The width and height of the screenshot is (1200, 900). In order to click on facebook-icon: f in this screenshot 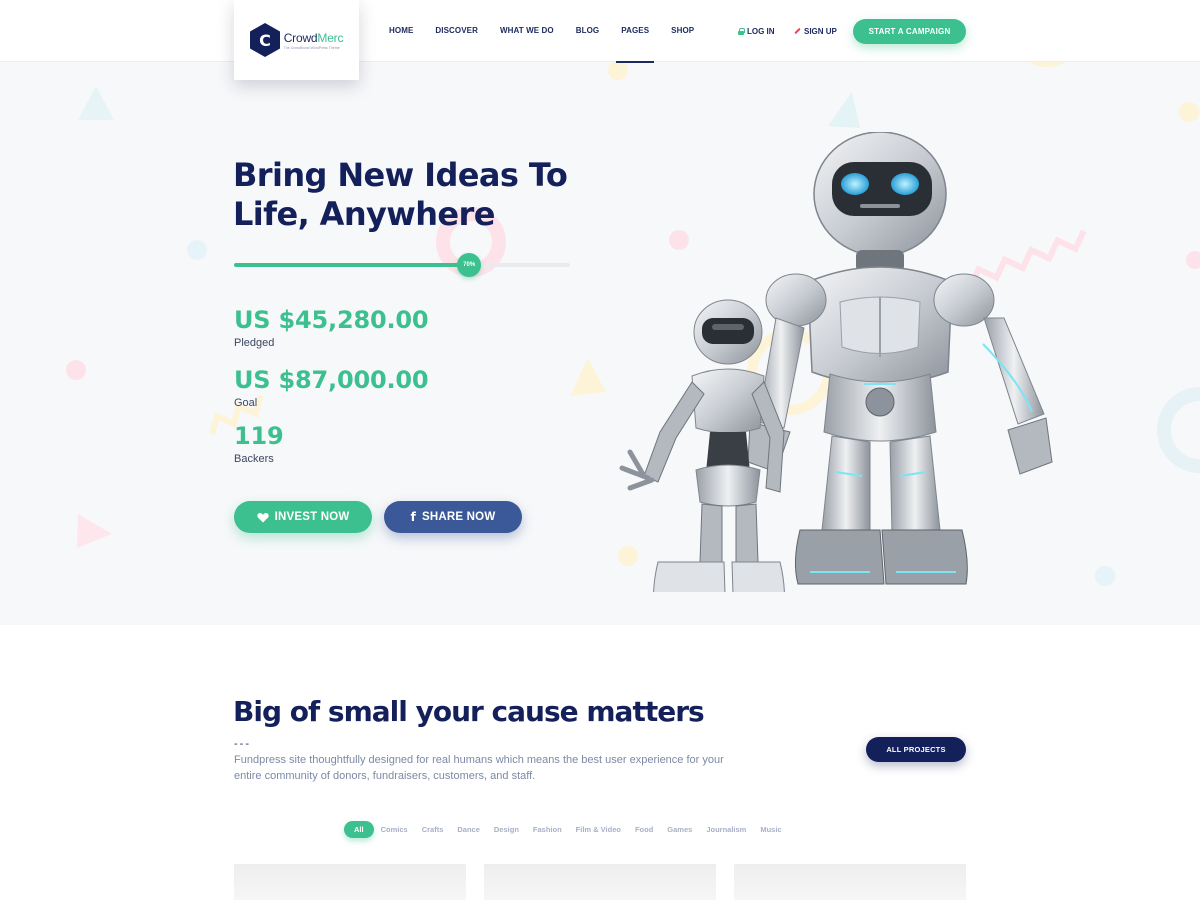, I will do `click(413, 517)`.